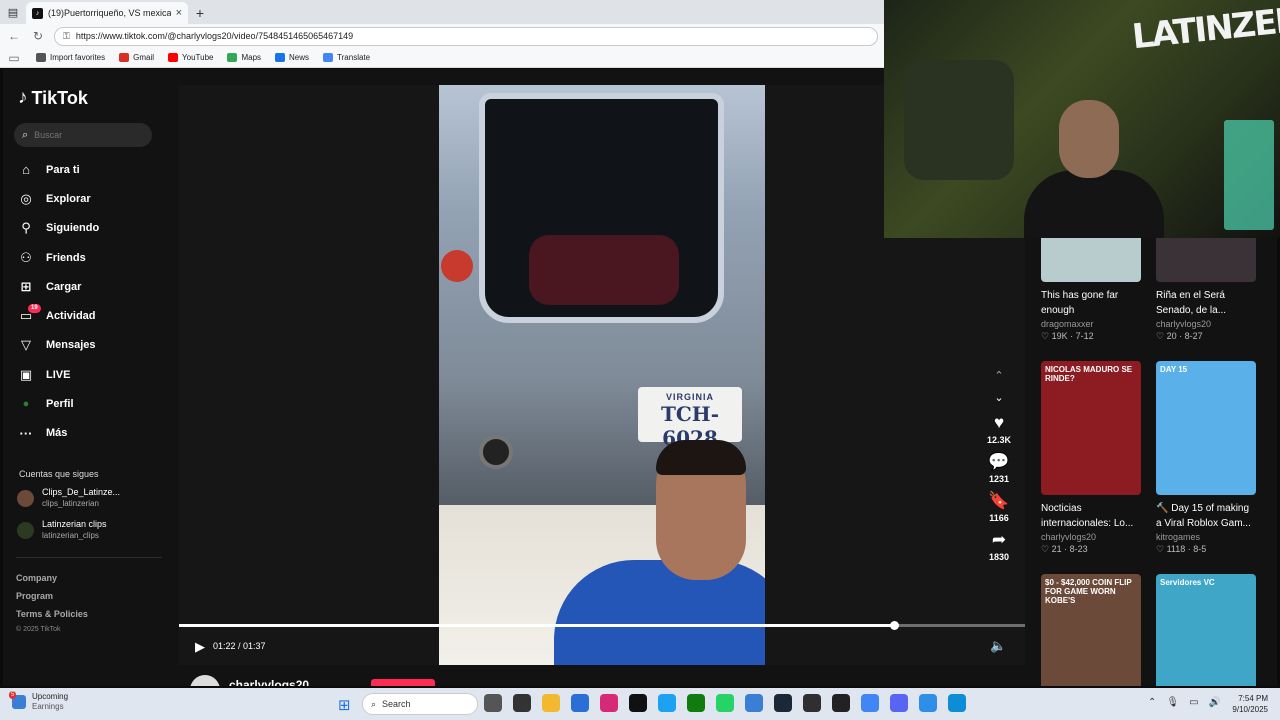 The width and height of the screenshot is (1280, 720). I want to click on comment-action: 💬 1231, so click(999, 468).